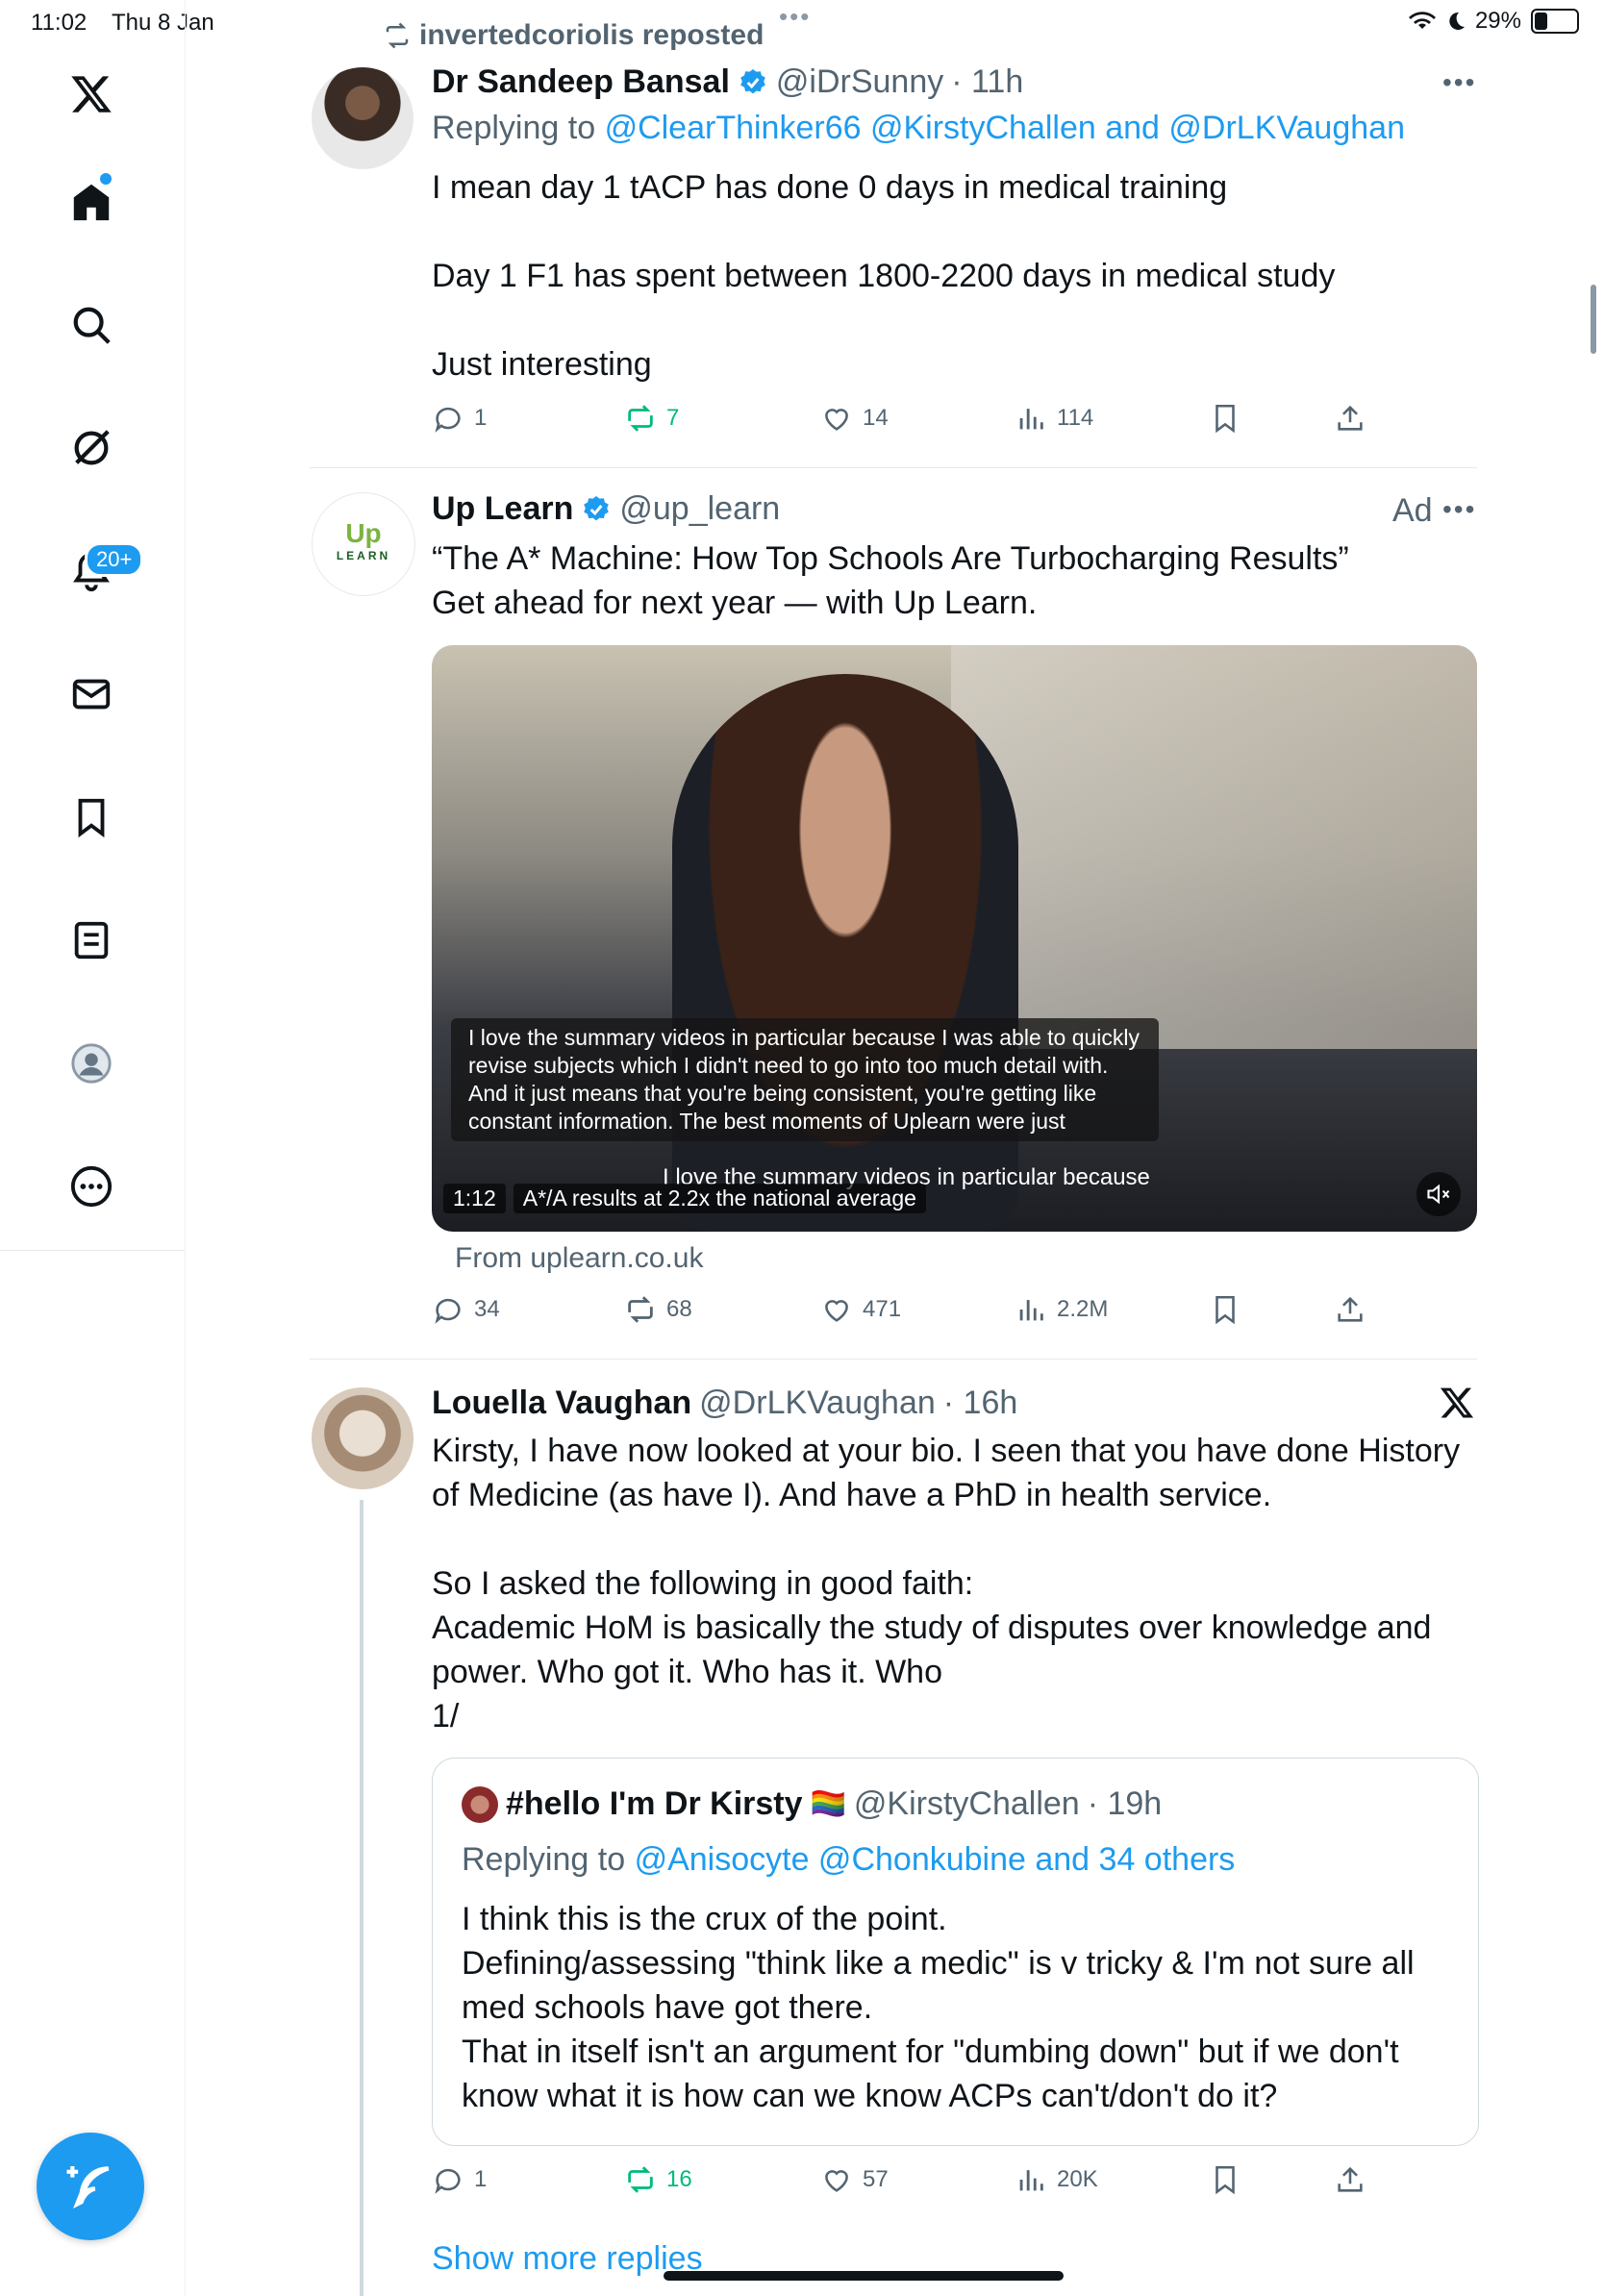 This screenshot has width=1604, height=2296. Describe the element at coordinates (1412, 510) in the screenshot. I see `ad-label: Ad` at that location.